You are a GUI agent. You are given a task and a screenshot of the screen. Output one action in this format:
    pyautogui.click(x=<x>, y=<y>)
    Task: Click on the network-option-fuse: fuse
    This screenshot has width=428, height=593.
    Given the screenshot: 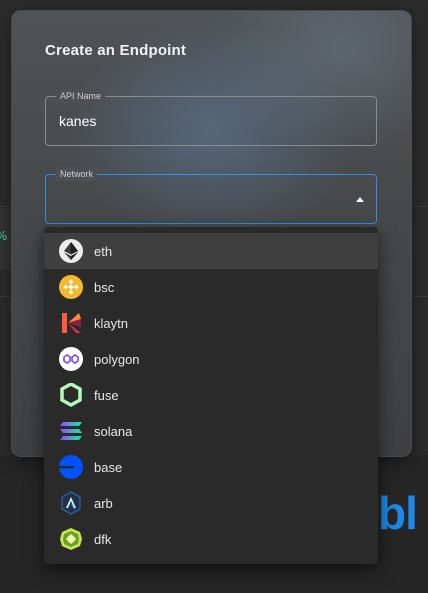 What is the action you would take?
    pyautogui.click(x=211, y=395)
    